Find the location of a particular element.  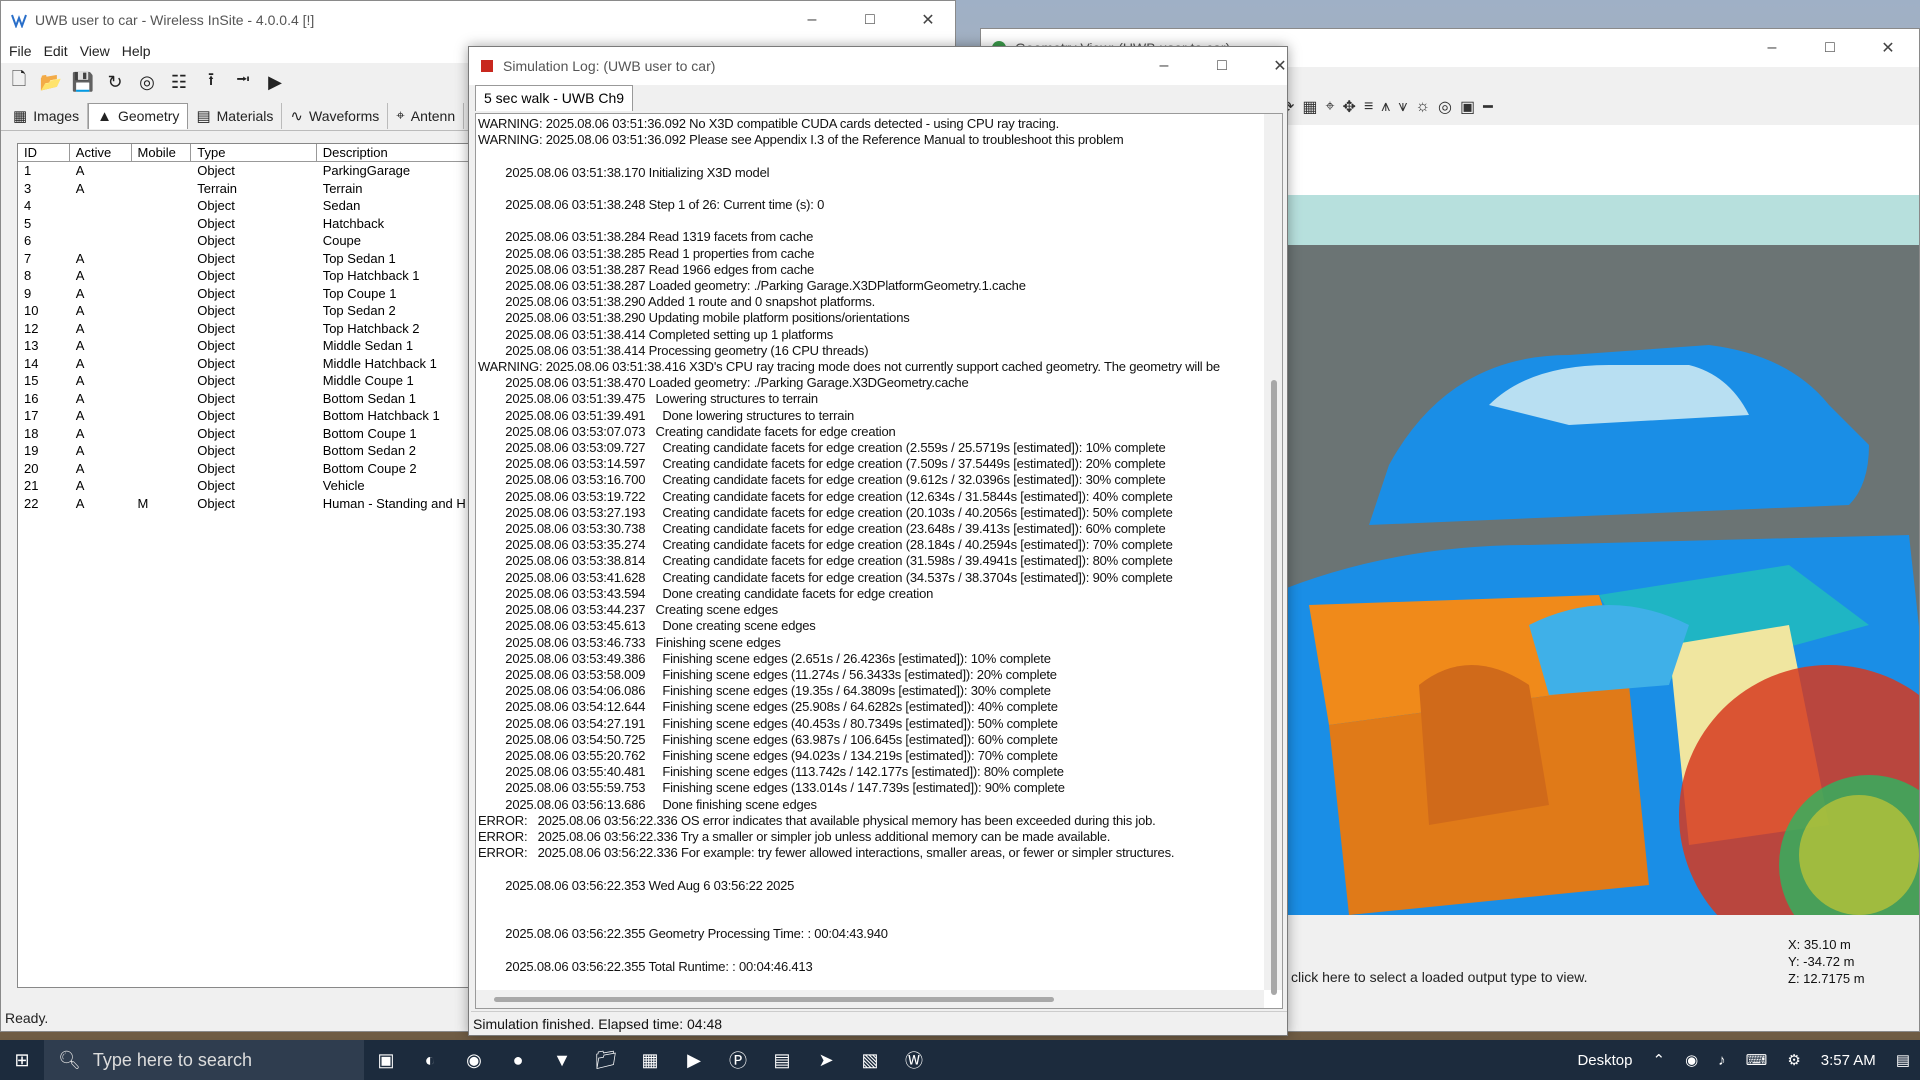

grid-icon: ▦ is located at coordinates (1309, 107).